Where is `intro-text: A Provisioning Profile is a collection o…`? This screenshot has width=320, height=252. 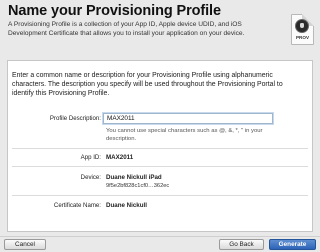
intro-text: A Provisioning Profile is a collection o… is located at coordinates (126, 29).